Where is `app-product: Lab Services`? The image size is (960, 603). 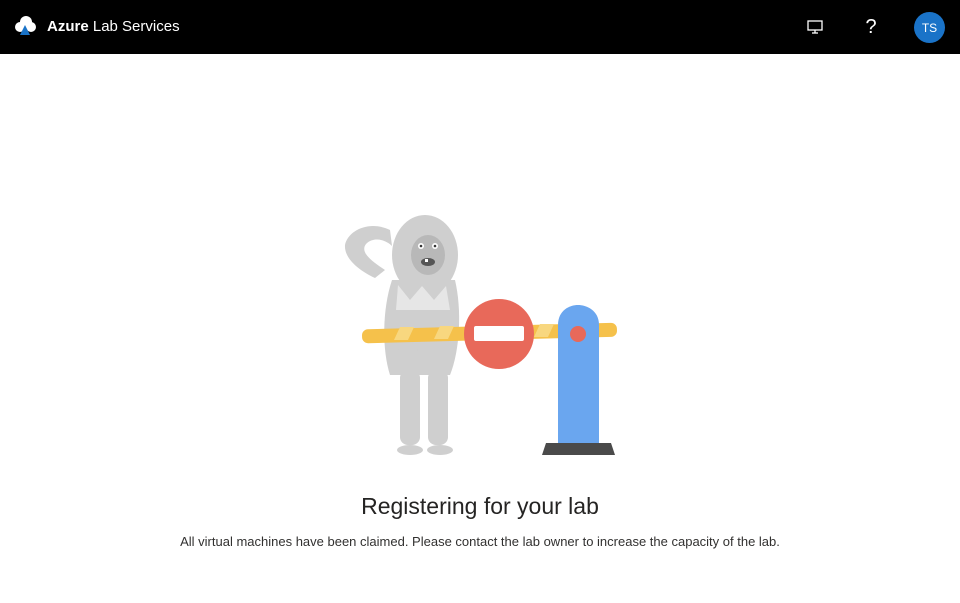
app-product: Lab Services is located at coordinates (136, 26).